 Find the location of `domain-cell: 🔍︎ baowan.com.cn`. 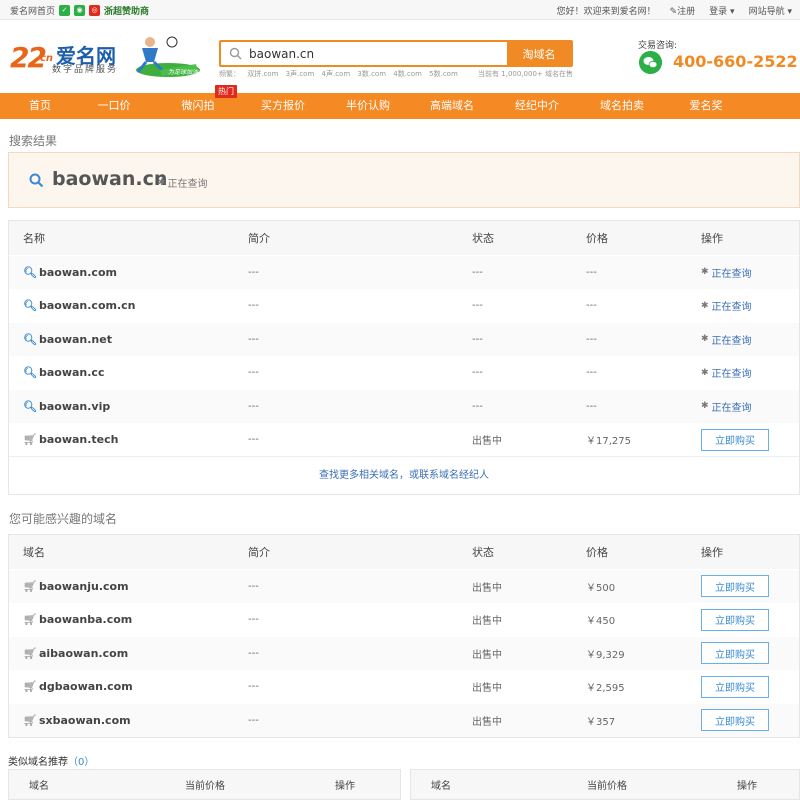

domain-cell: 🔍︎ baowan.com.cn is located at coordinates (79, 306).